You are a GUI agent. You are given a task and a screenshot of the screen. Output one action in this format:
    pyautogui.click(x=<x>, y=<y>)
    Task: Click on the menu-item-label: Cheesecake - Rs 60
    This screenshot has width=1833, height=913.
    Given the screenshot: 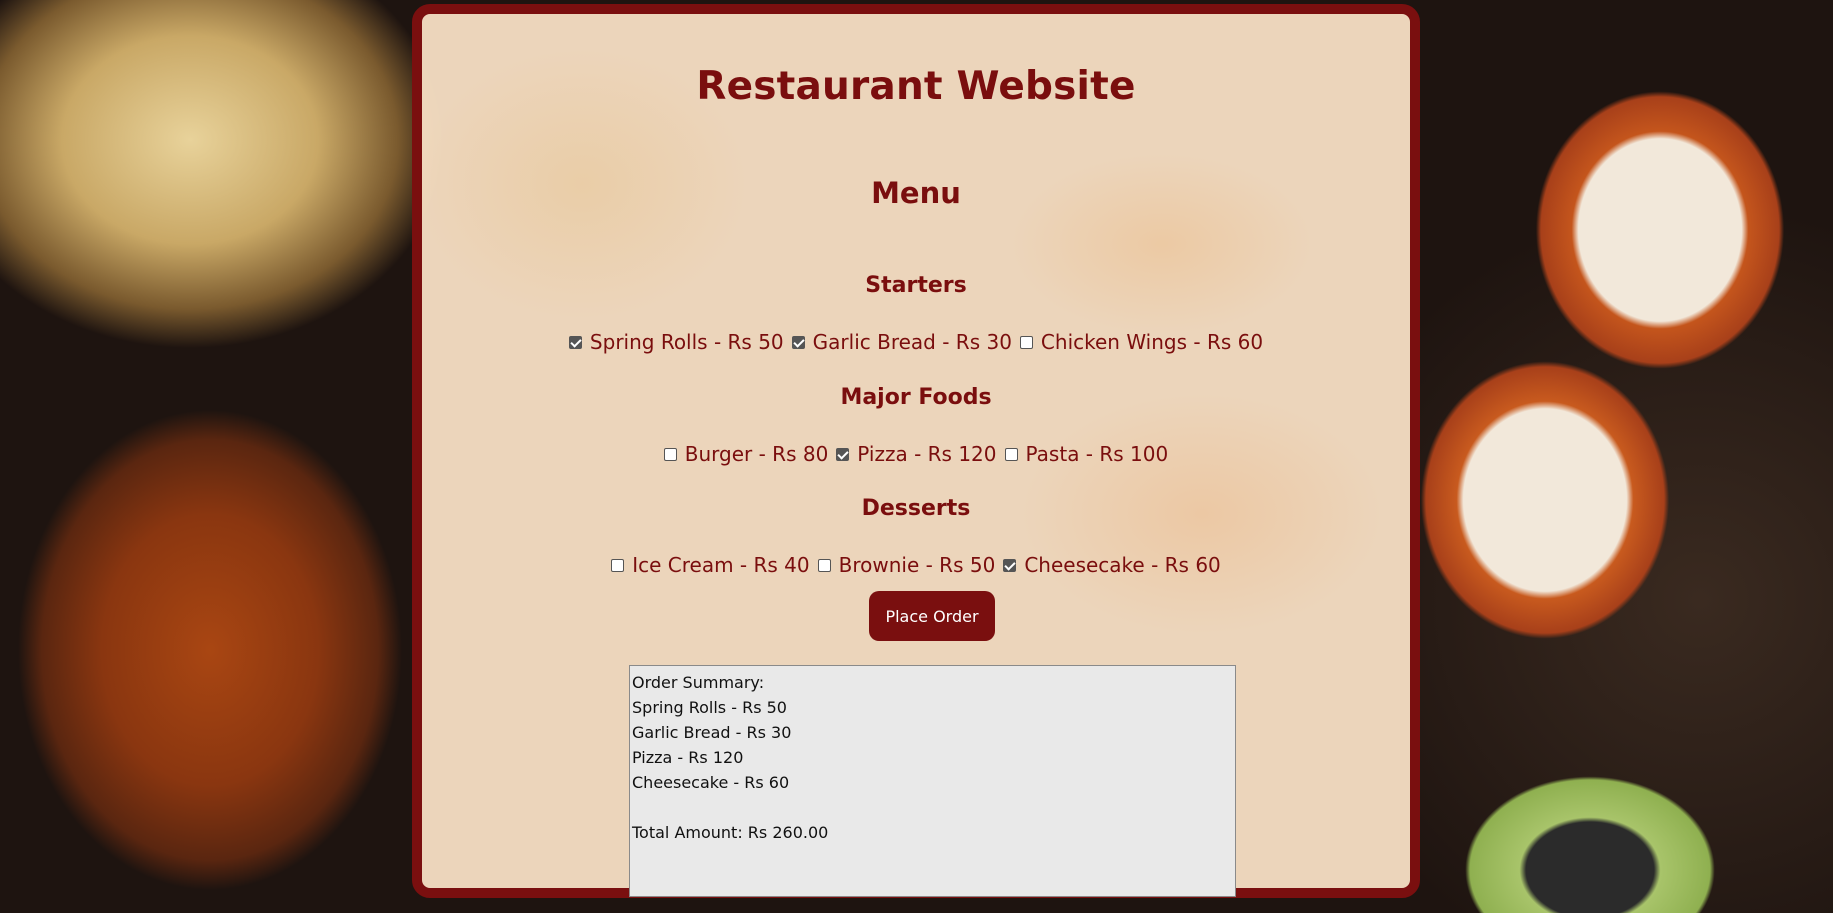 What is the action you would take?
    pyautogui.click(x=1122, y=565)
    